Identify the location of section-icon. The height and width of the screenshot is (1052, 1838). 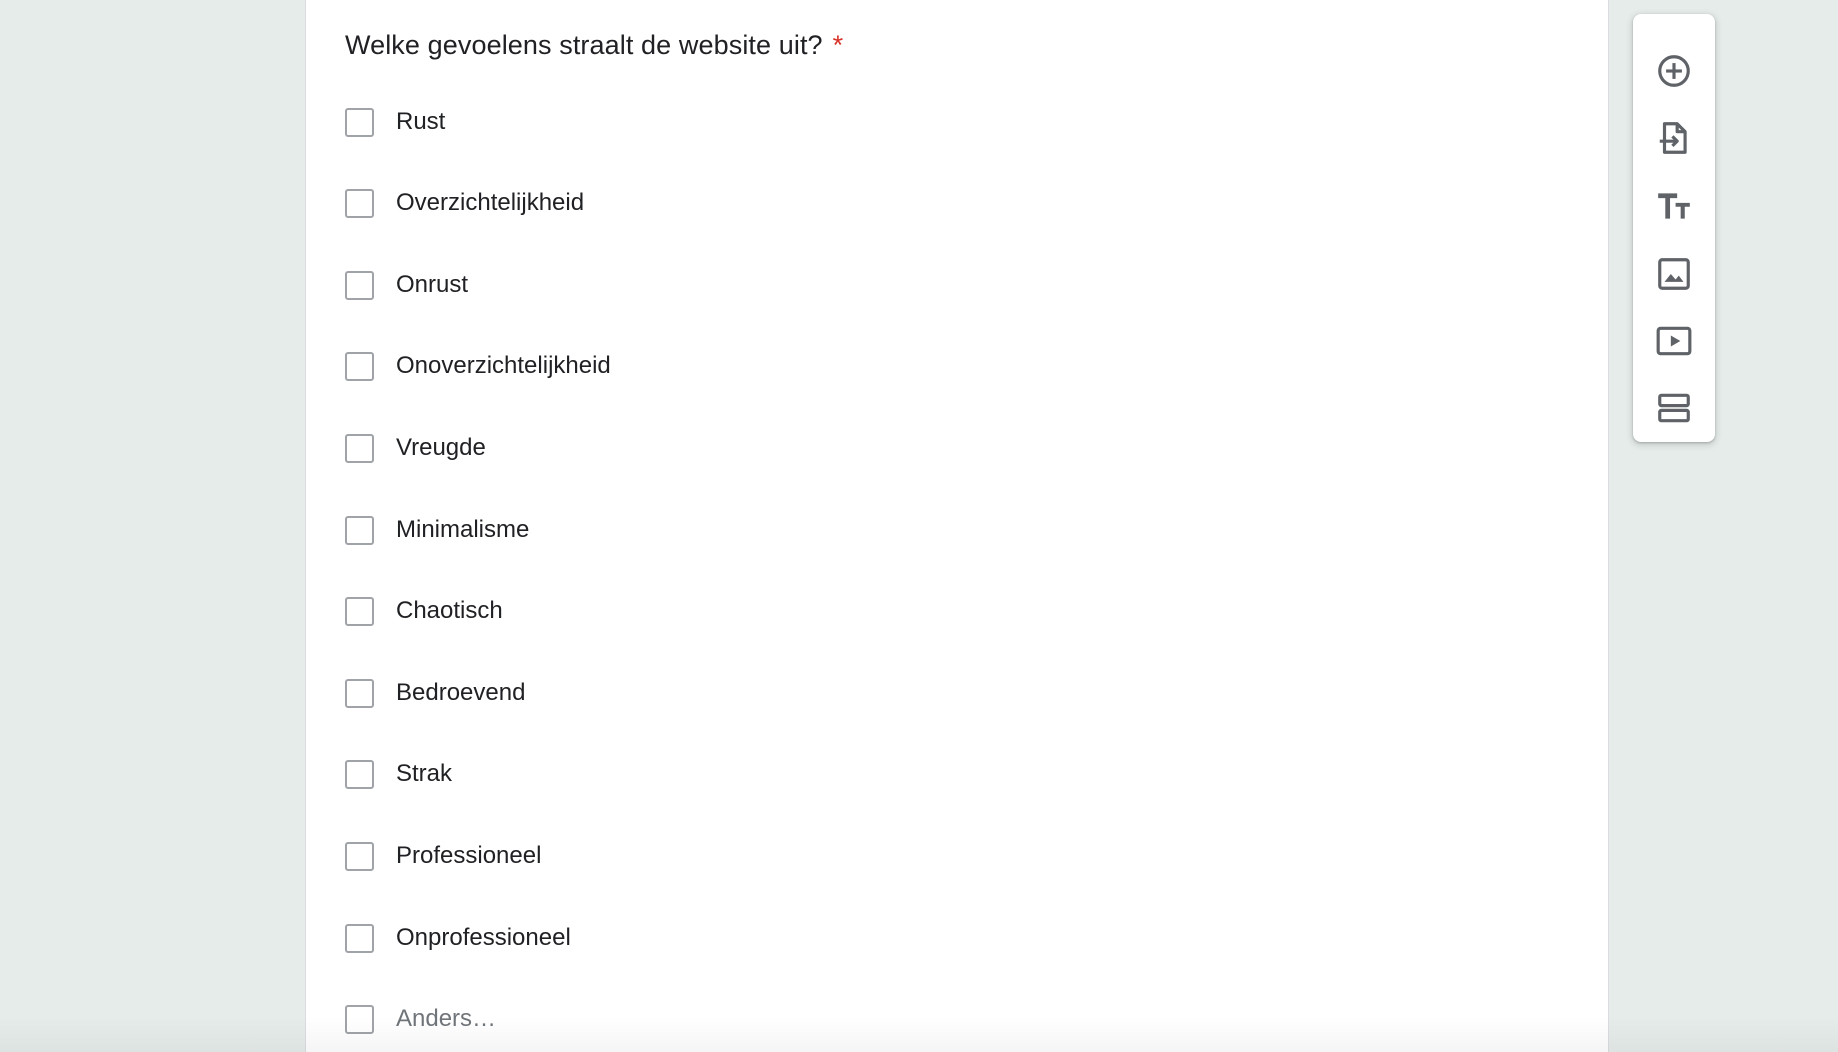
(1674, 408).